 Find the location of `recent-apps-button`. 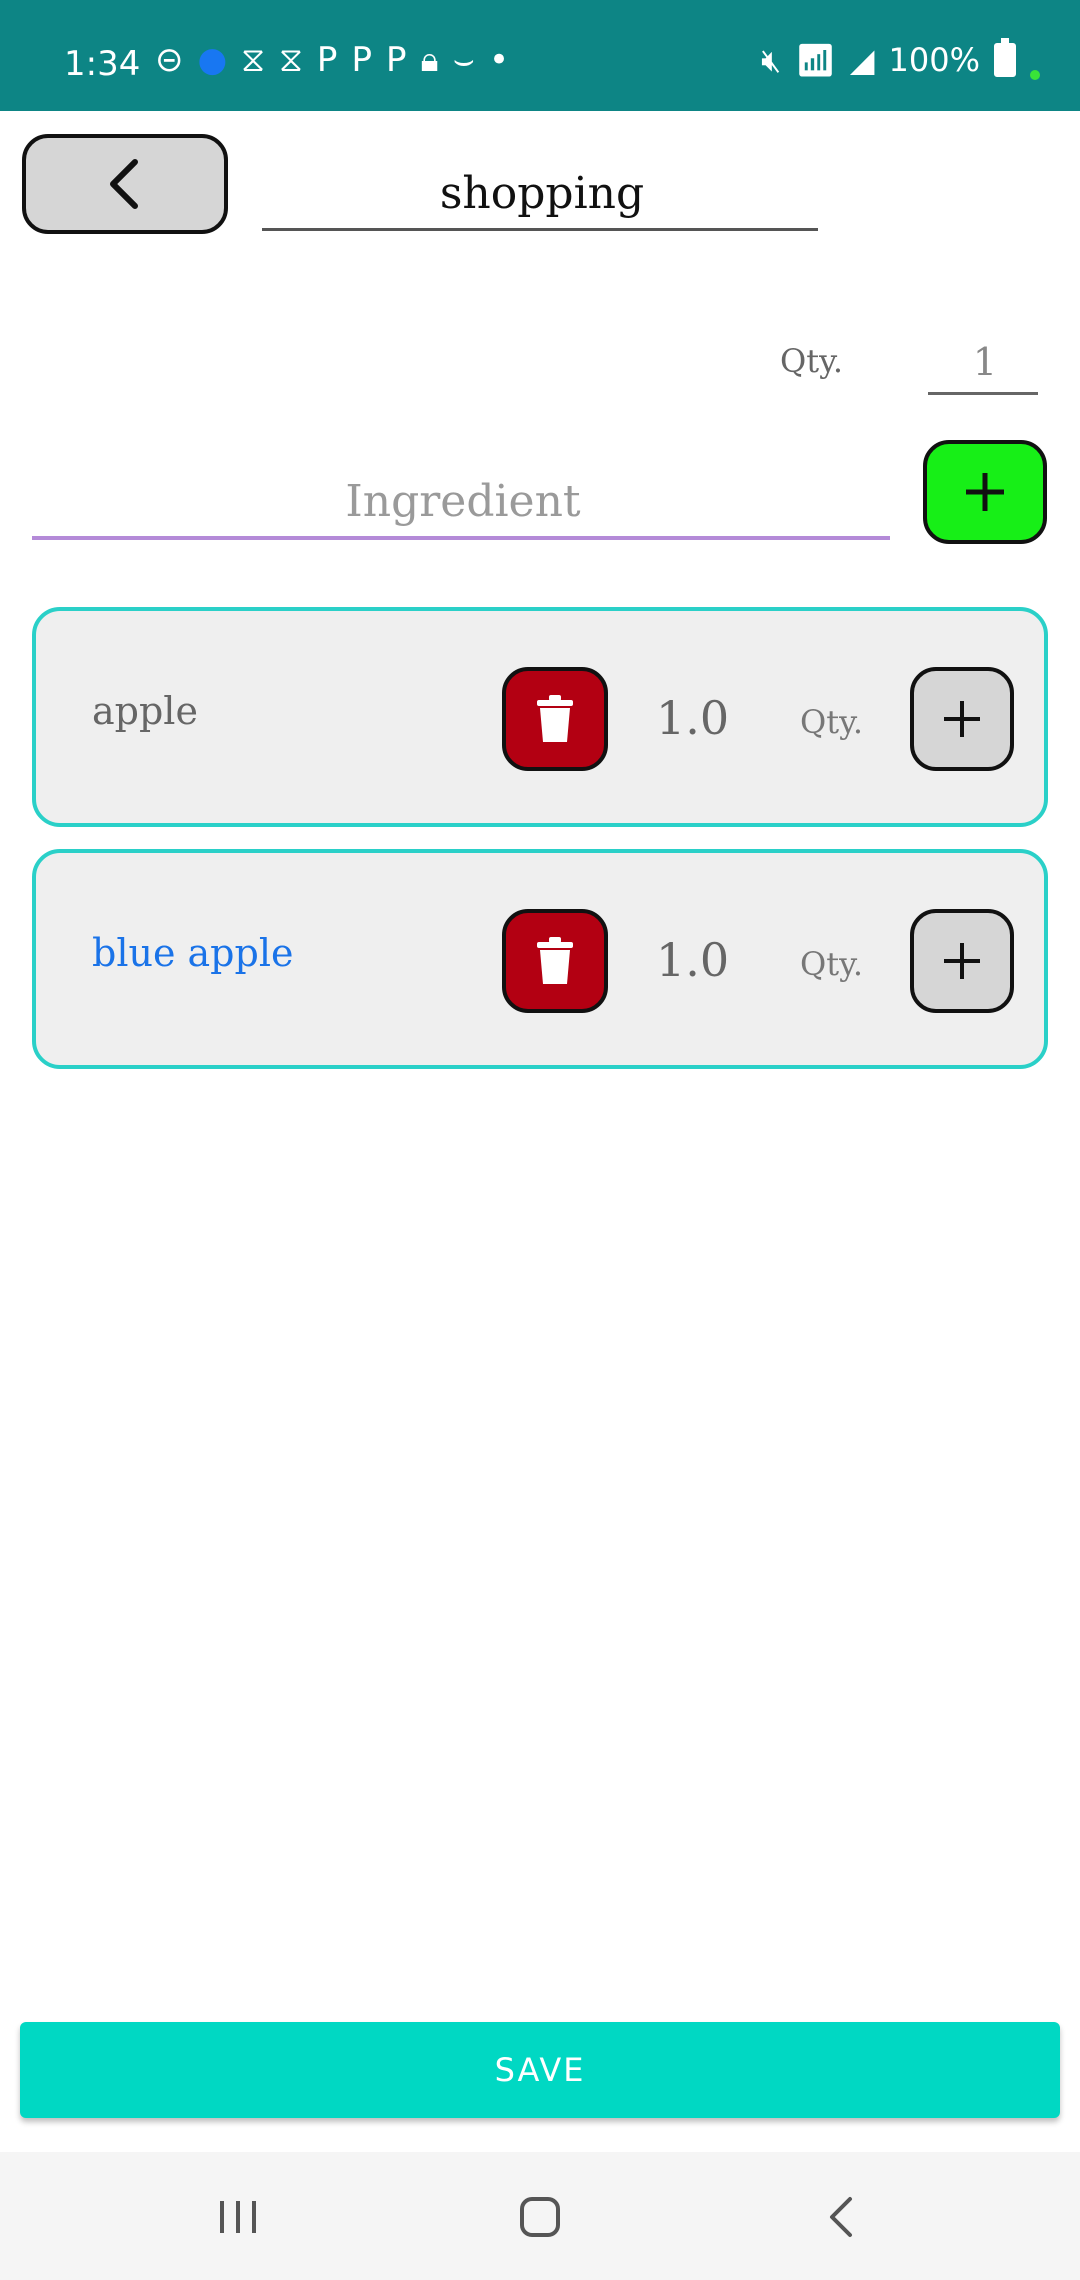

recent-apps-button is located at coordinates (238, 2217).